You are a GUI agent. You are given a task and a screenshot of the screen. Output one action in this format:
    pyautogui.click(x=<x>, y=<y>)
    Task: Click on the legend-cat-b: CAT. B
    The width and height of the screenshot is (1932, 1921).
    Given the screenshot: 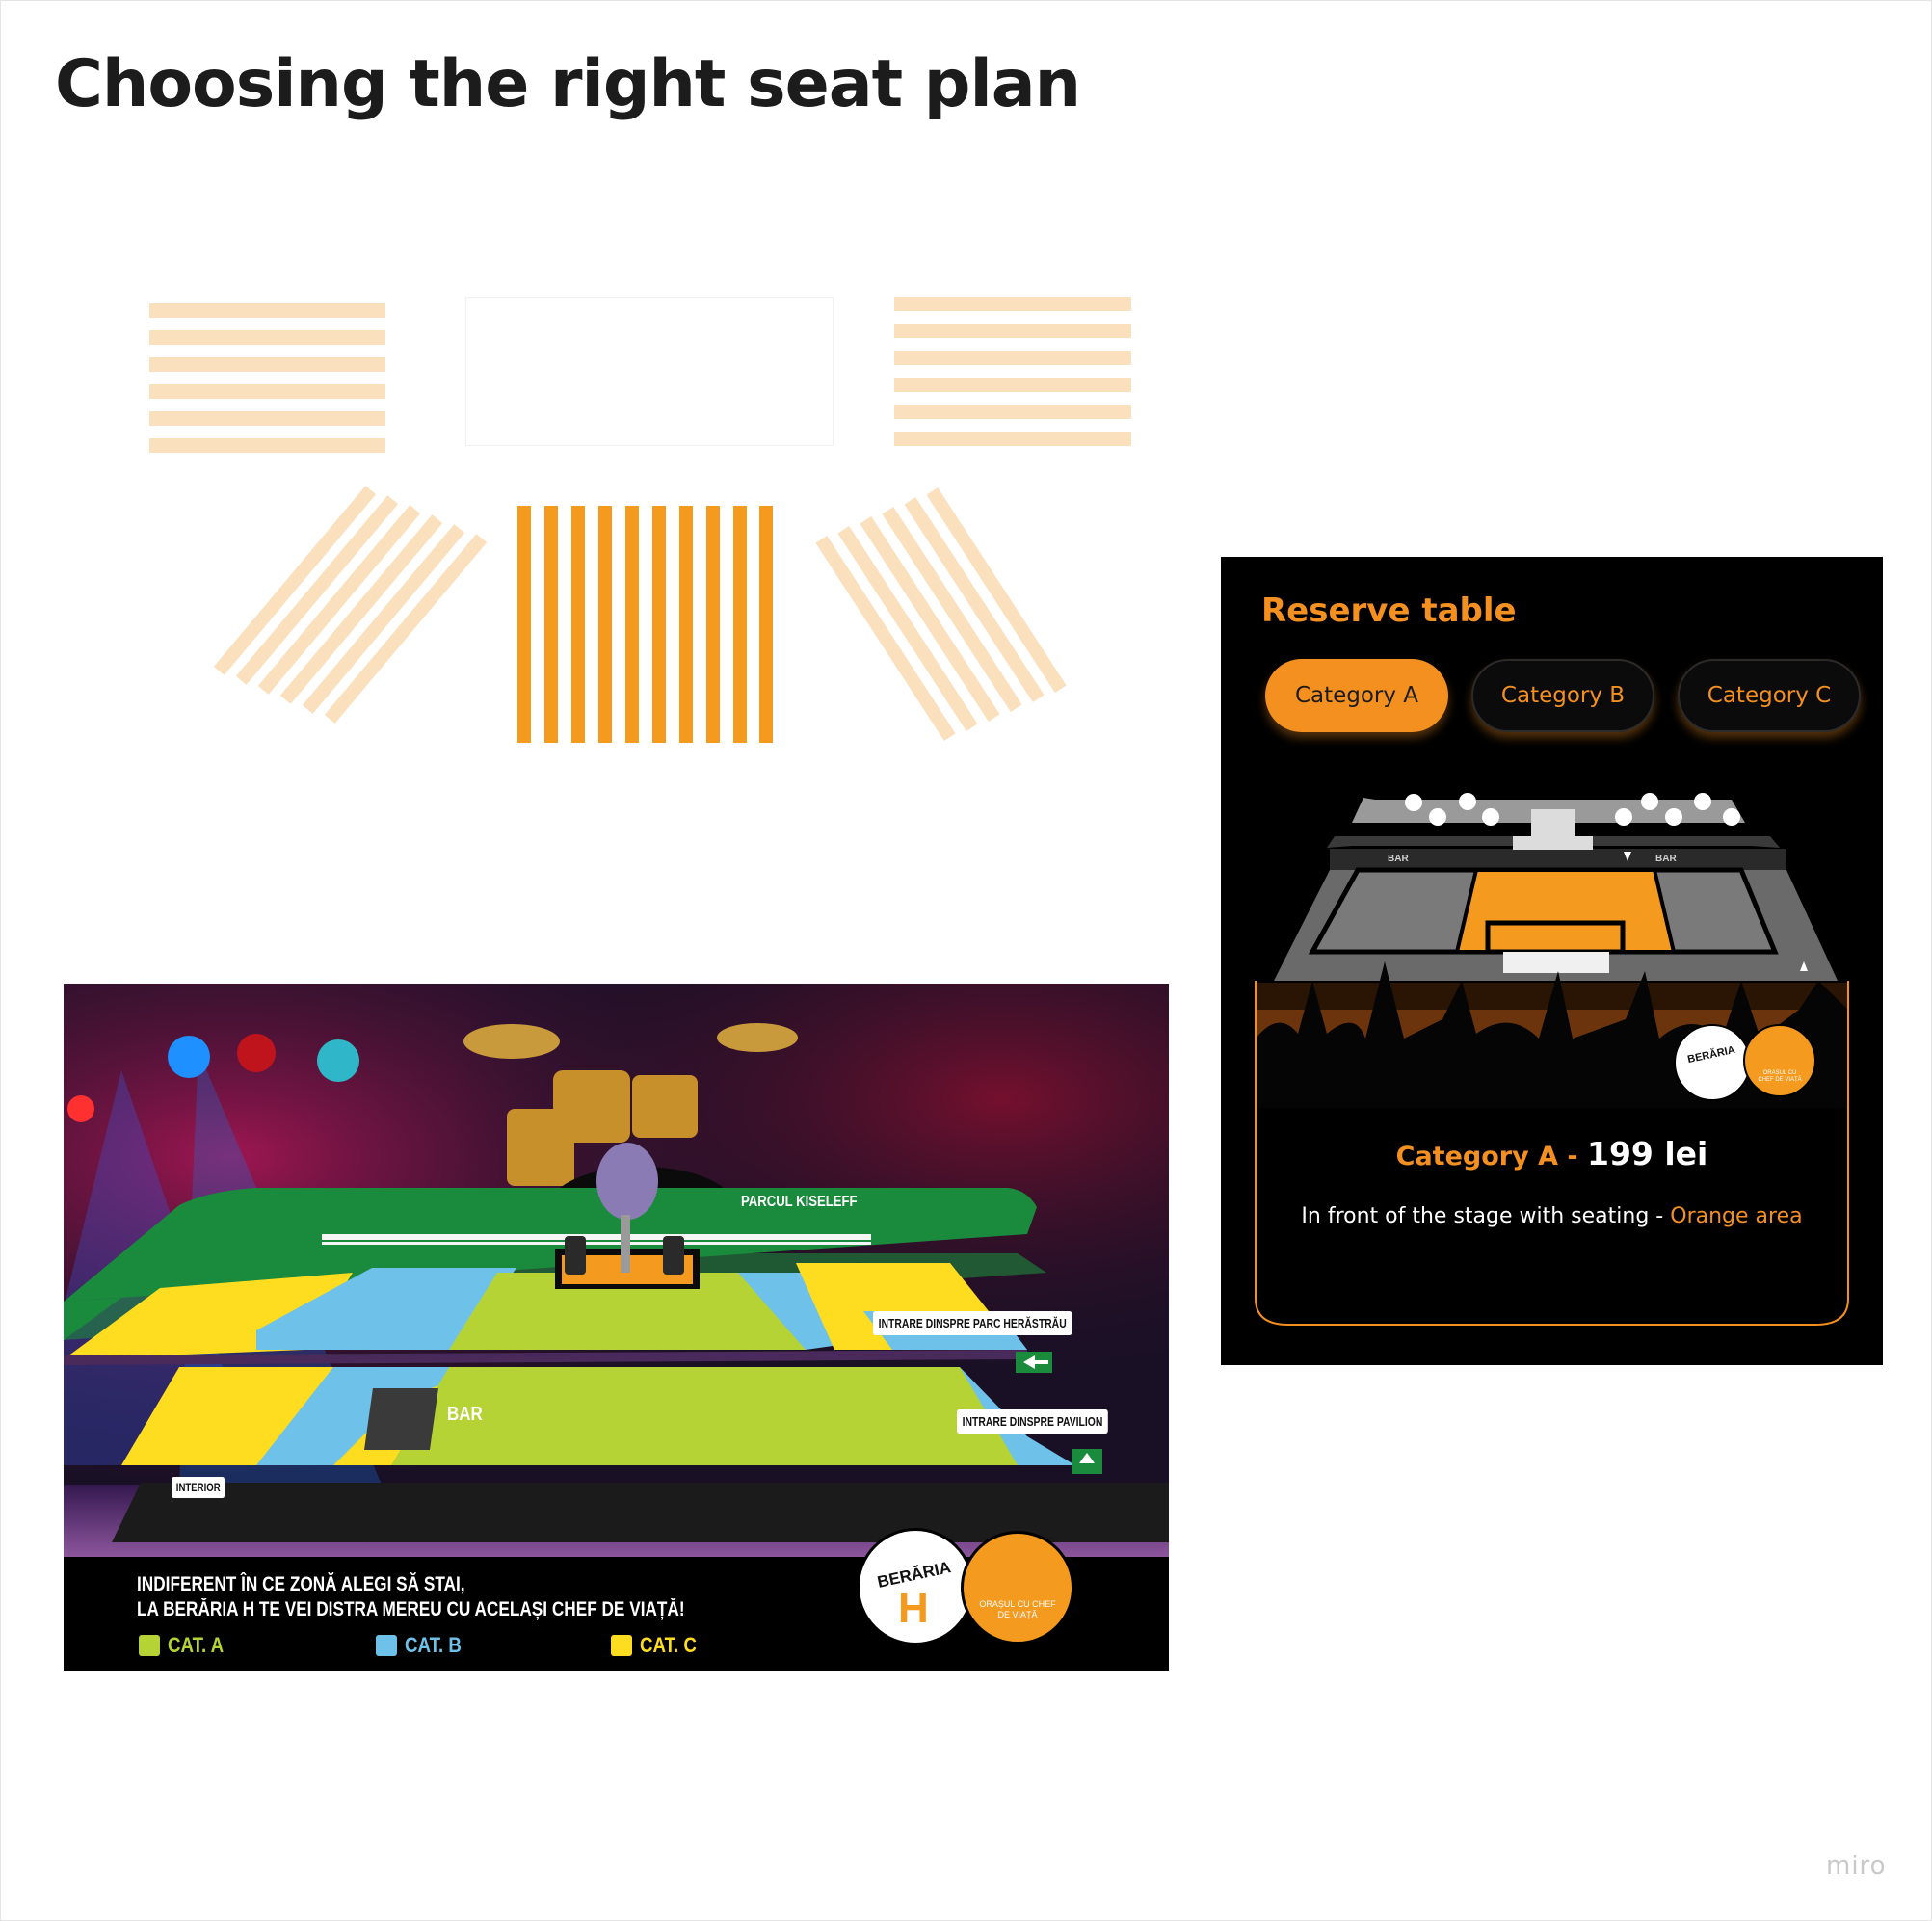 What is the action you would take?
    pyautogui.click(x=423, y=1645)
    